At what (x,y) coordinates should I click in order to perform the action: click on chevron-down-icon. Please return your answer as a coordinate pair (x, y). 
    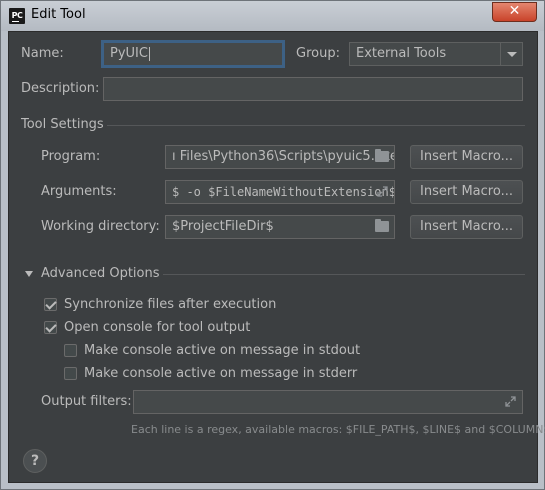
    Looking at the image, I should click on (511, 54).